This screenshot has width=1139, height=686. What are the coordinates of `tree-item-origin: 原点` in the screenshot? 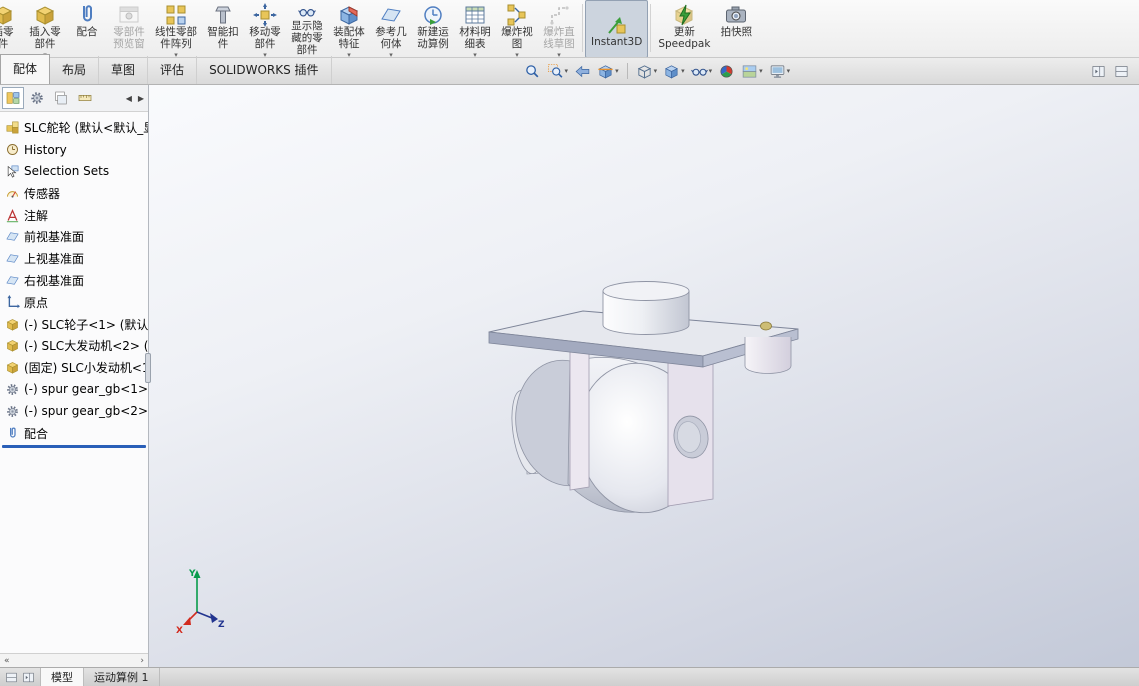 It's located at (74, 302).